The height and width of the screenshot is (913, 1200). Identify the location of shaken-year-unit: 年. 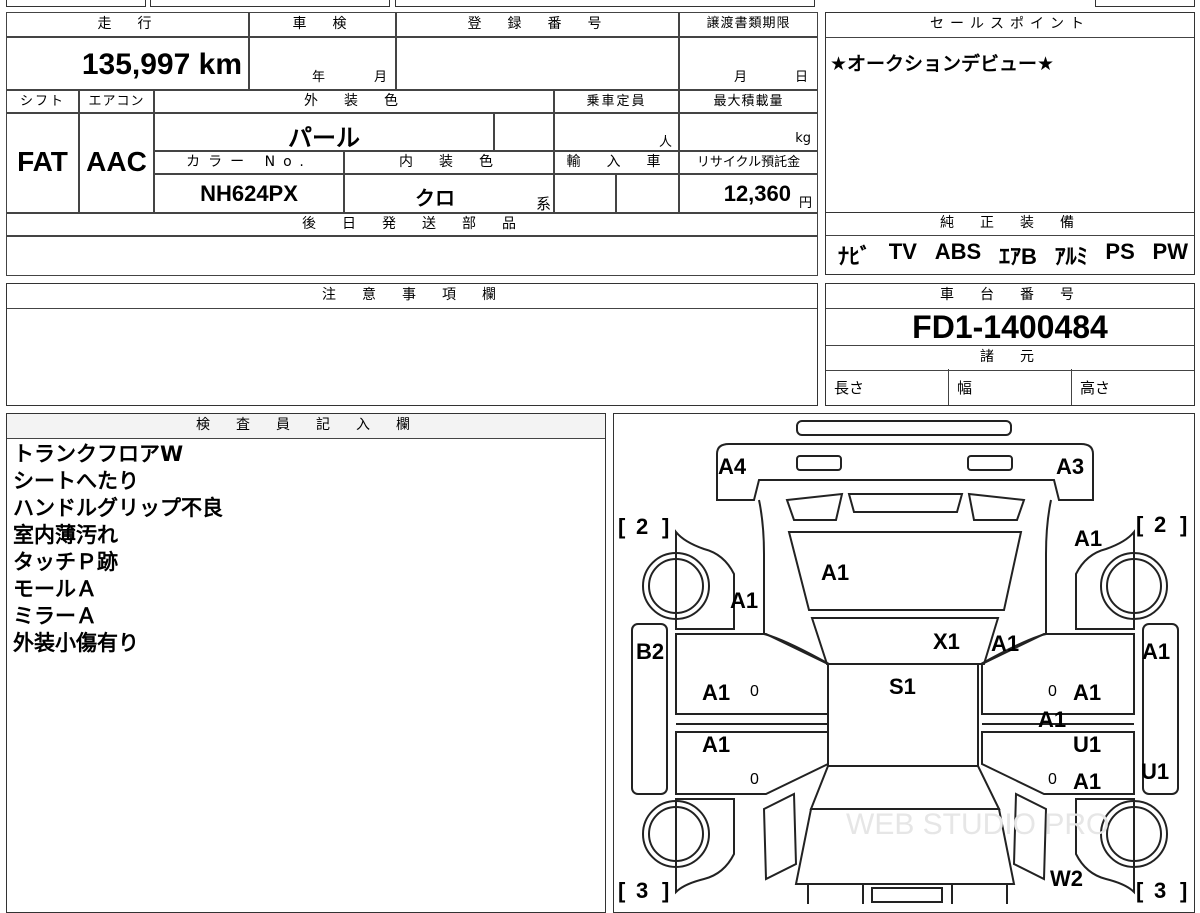
(319, 77).